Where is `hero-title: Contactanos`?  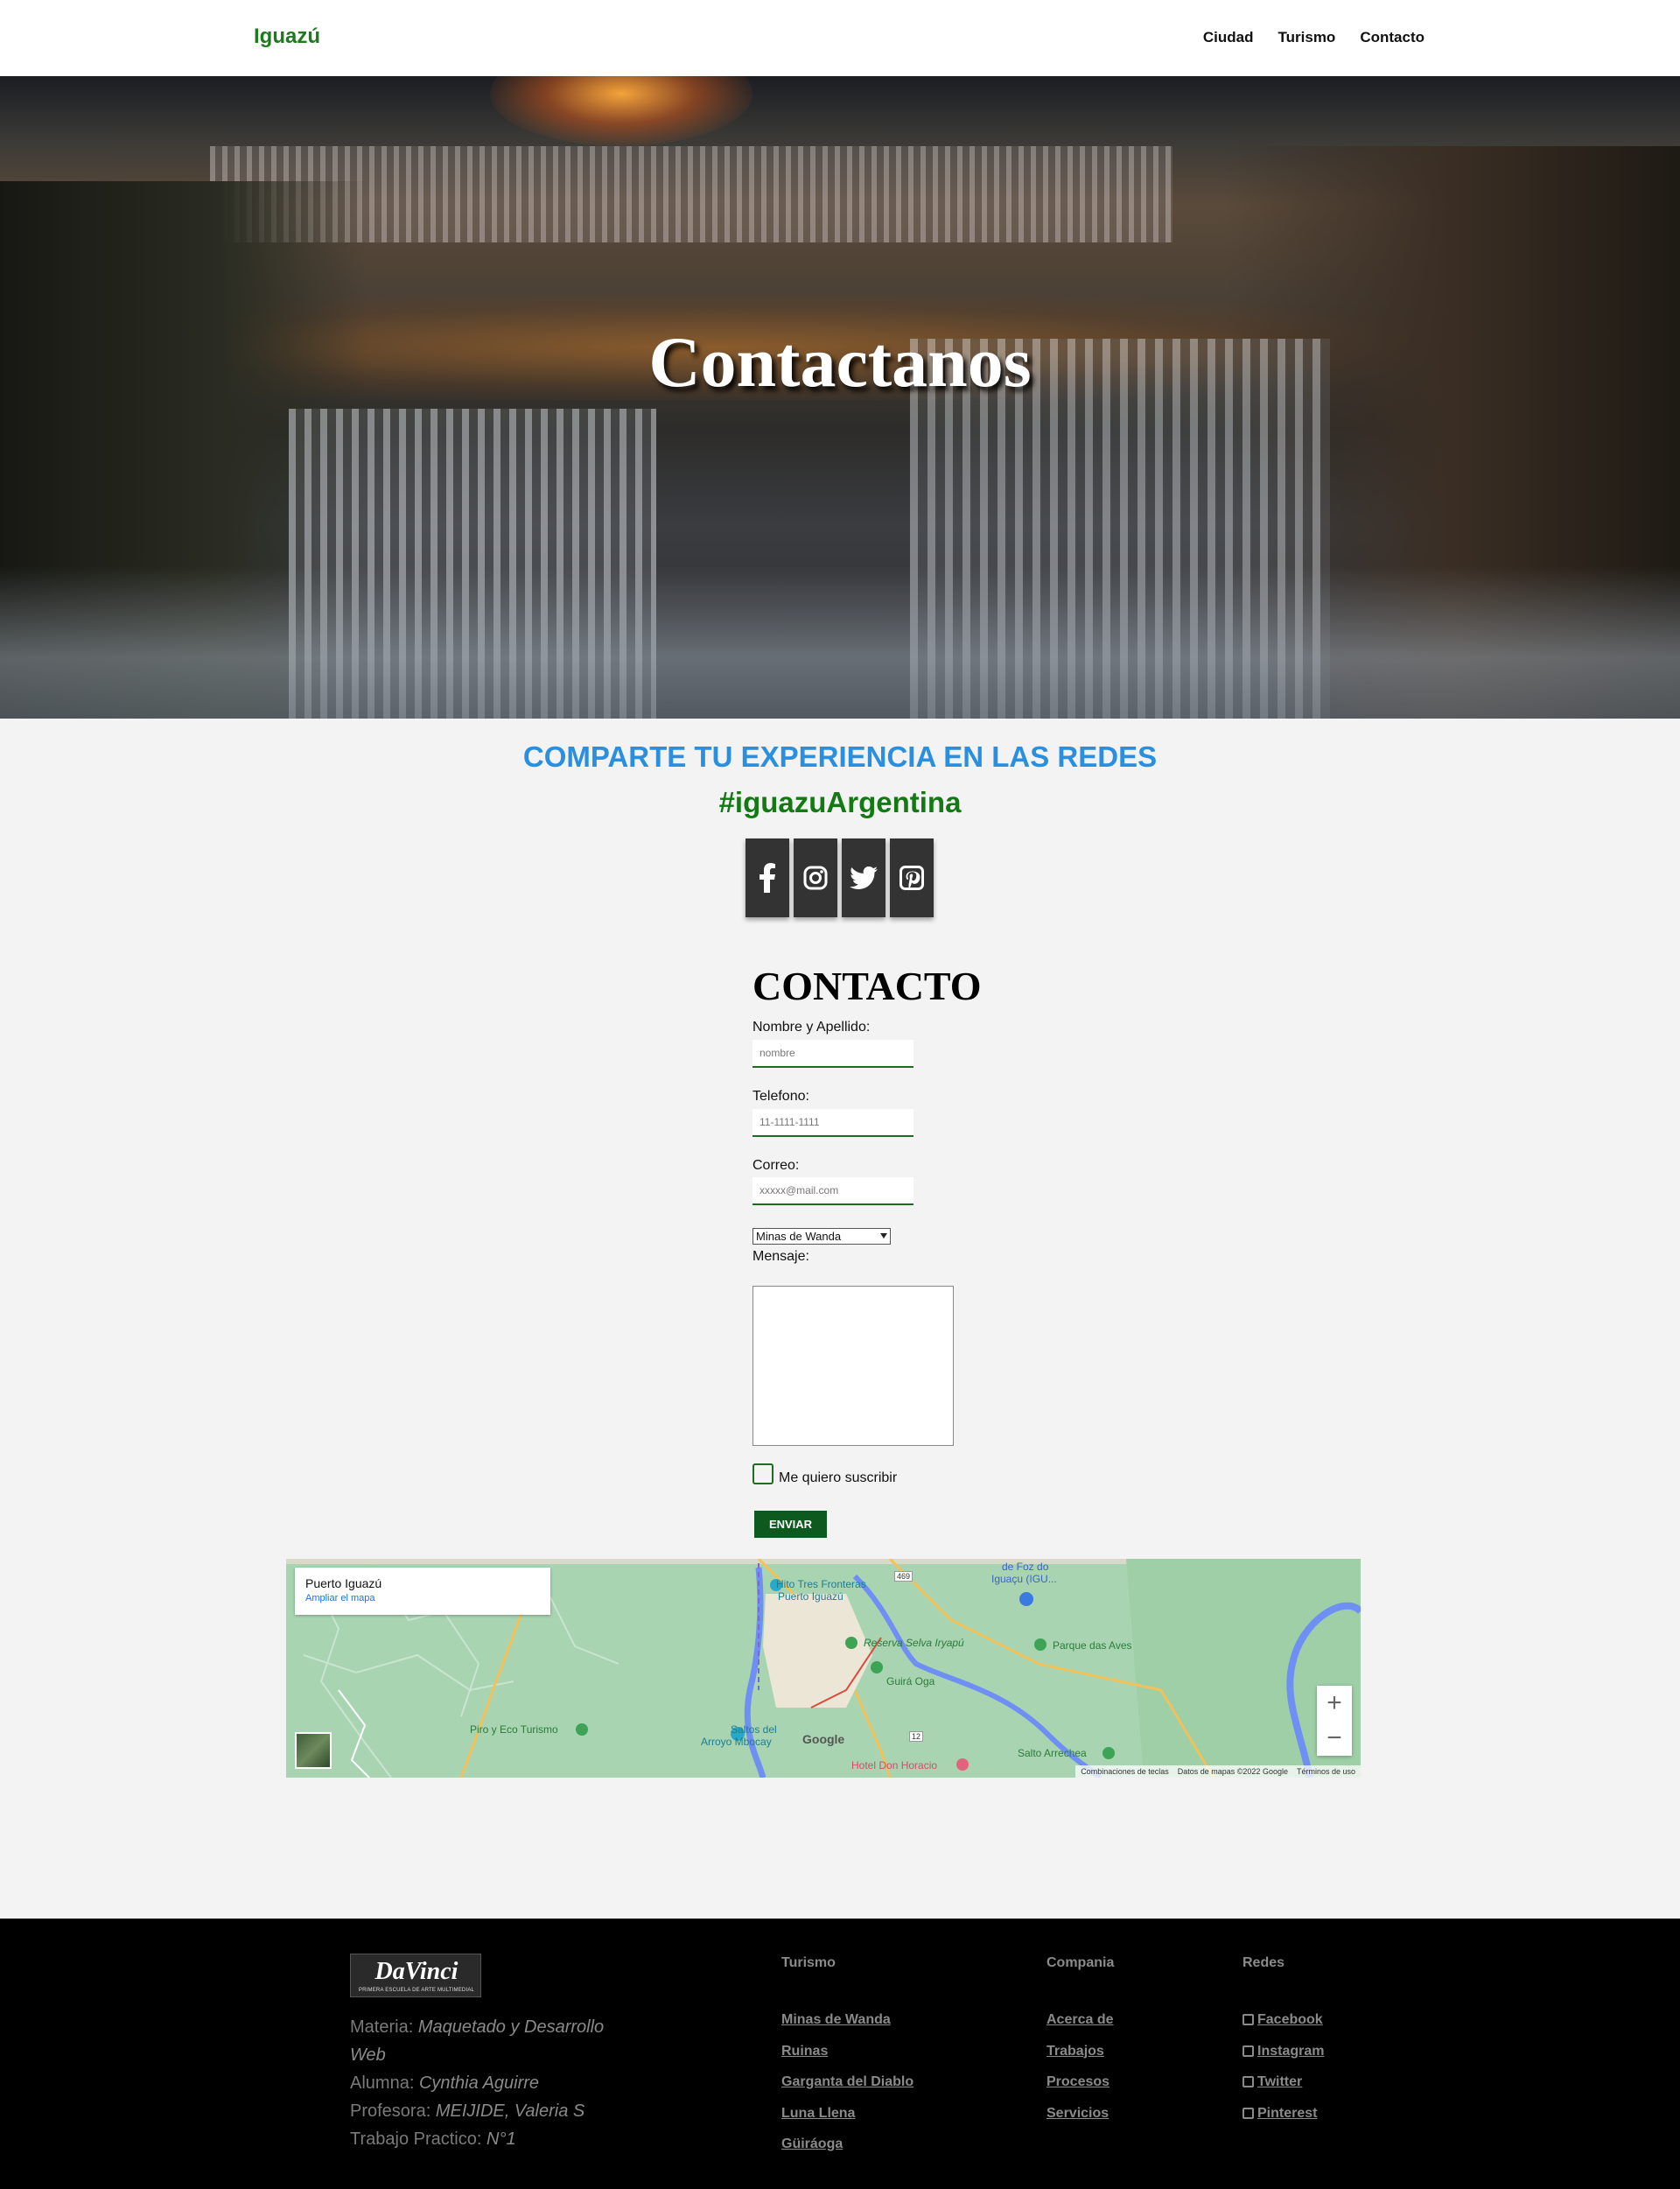 hero-title: Contactanos is located at coordinates (840, 362).